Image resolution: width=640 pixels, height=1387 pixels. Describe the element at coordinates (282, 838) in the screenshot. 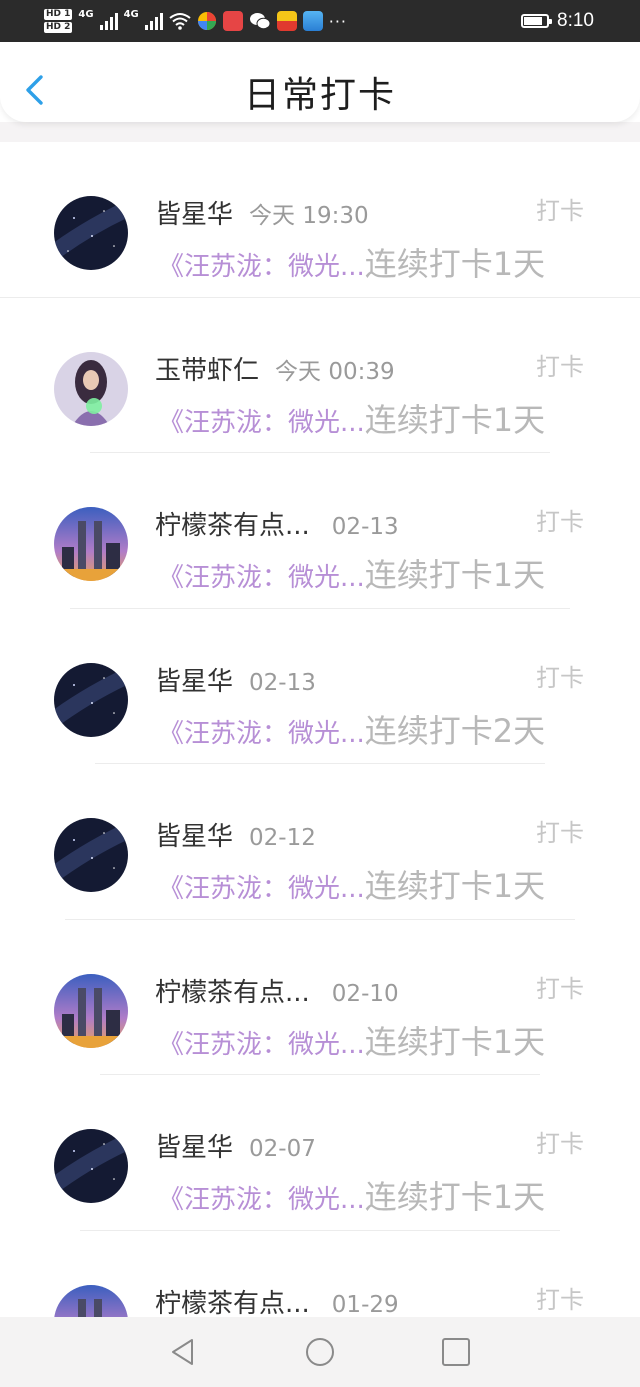

I see `checkin-time: 02-12` at that location.